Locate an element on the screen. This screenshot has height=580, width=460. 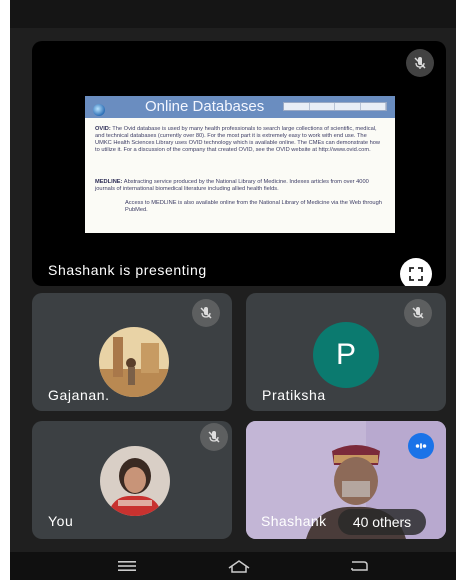
participant-name: You is located at coordinates (61, 521).